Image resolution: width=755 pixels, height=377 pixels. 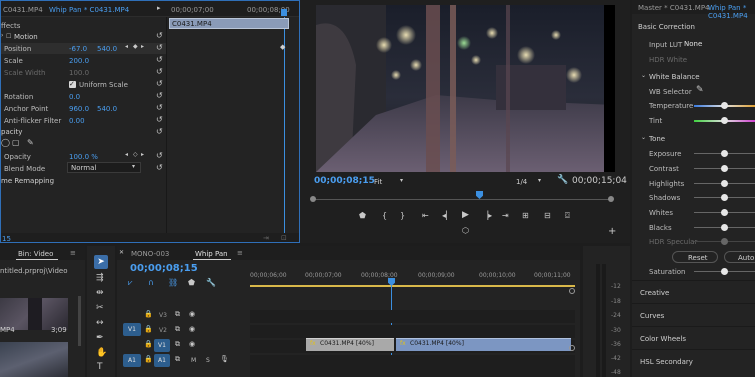 I want to click on v3-sync-icon: ⧉, so click(x=177, y=314).